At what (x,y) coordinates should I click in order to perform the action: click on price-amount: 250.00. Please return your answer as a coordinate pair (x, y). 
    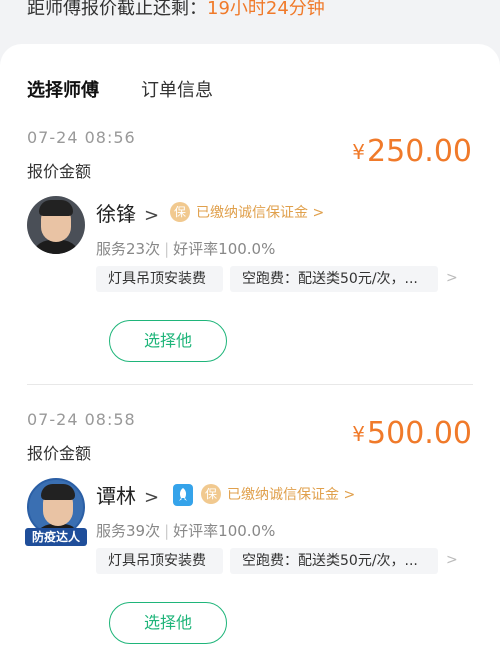
    Looking at the image, I should click on (419, 151).